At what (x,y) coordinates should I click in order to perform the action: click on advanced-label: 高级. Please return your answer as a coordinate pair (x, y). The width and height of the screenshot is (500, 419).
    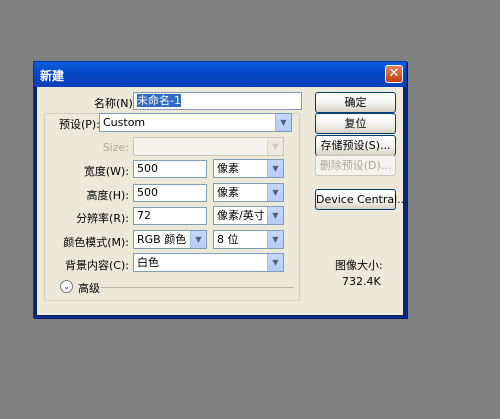
    Looking at the image, I should click on (89, 288).